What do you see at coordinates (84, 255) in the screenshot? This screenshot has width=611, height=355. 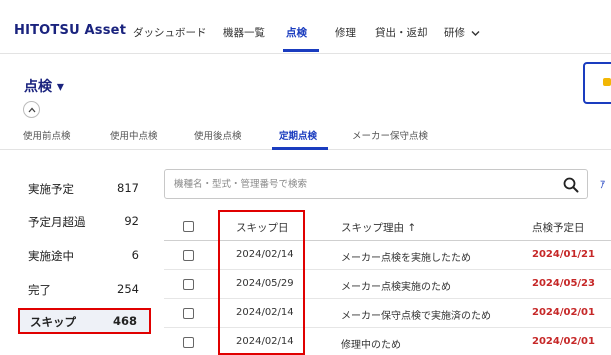 I see `status-filter-in-progress: 実施途中 6` at bounding box center [84, 255].